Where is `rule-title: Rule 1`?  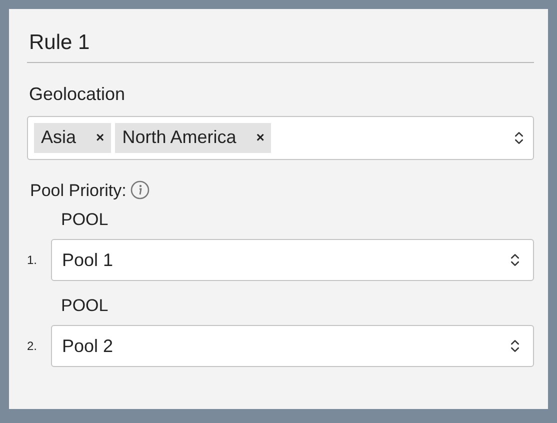 rule-title: Rule 1 is located at coordinates (59, 42).